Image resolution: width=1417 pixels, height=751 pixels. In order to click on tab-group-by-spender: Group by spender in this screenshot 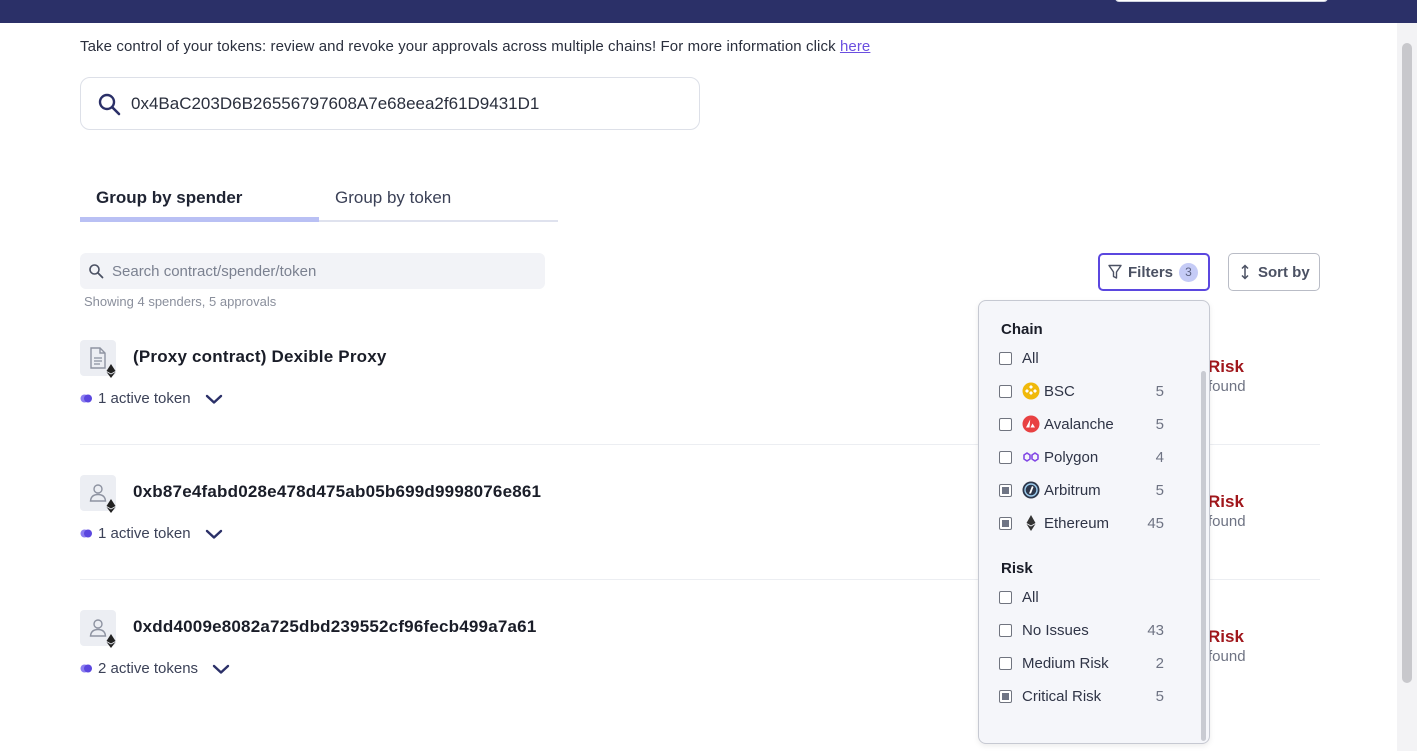, I will do `click(199, 200)`.